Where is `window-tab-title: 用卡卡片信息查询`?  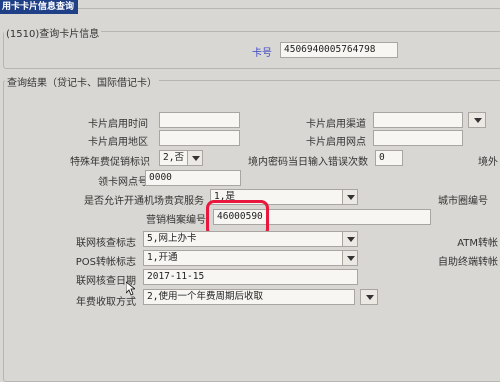
window-tab-title: 用卡卡片信息查询 is located at coordinates (39, 7).